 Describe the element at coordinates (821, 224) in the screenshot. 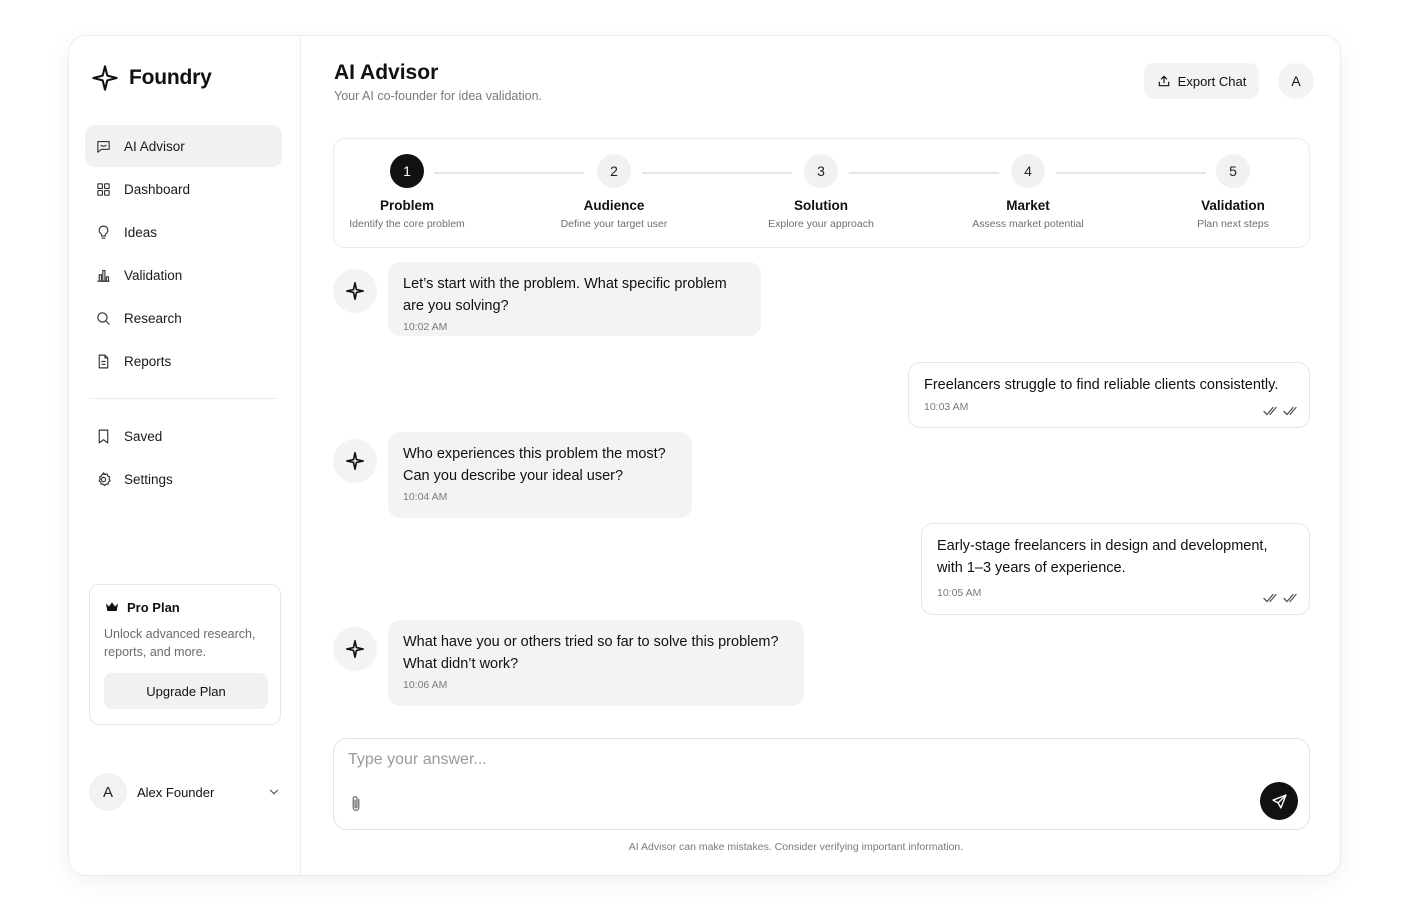

I see `step-description: Explore your approach` at that location.